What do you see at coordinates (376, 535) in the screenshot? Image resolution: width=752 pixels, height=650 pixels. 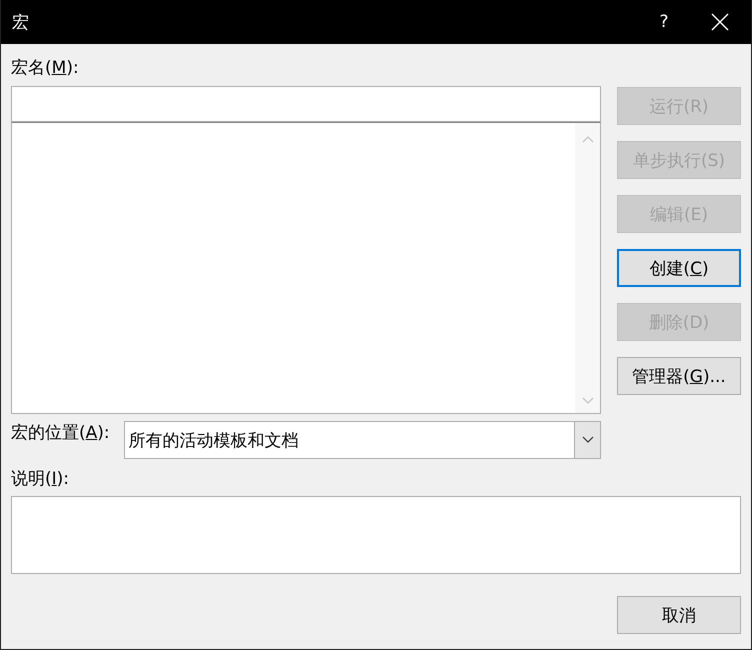 I see `description-field` at bounding box center [376, 535].